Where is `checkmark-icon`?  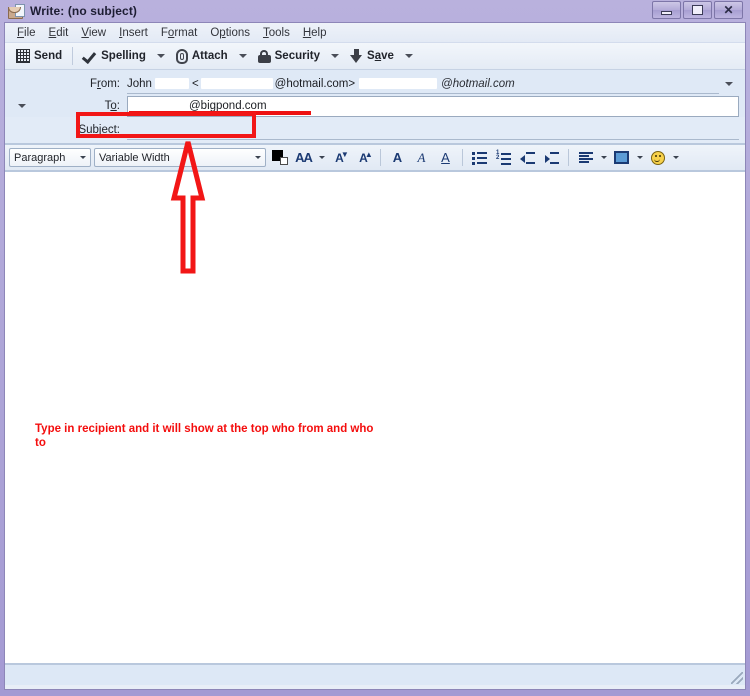
checkmark-icon is located at coordinates (90, 56).